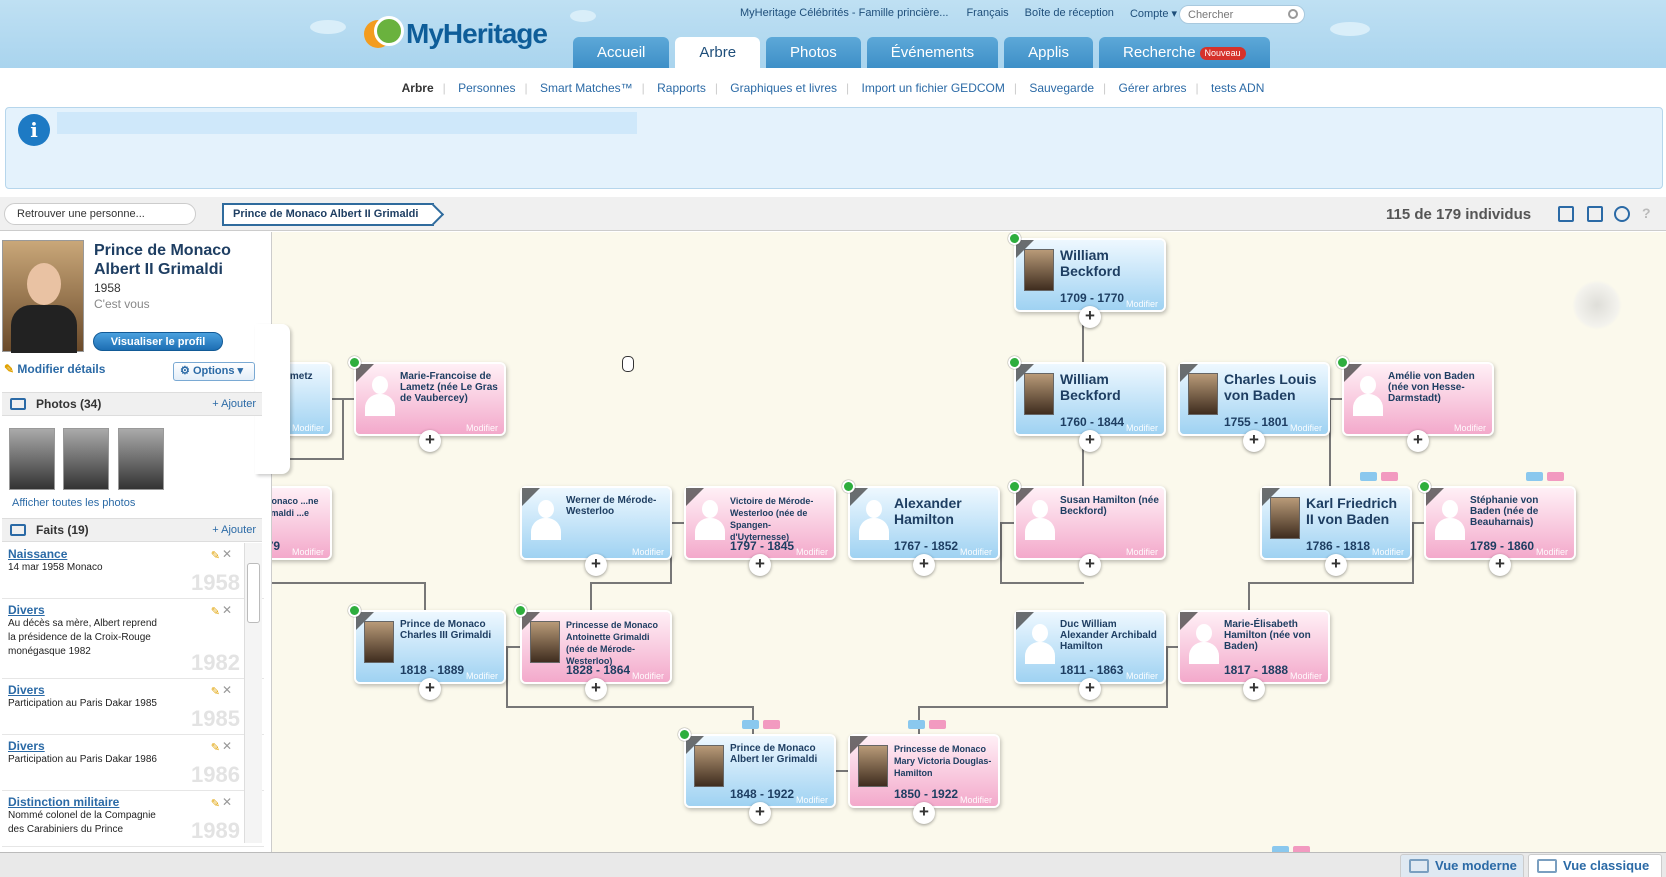 The image size is (1666, 877). I want to click on add-fact-link: + Ajouter, so click(234, 530).